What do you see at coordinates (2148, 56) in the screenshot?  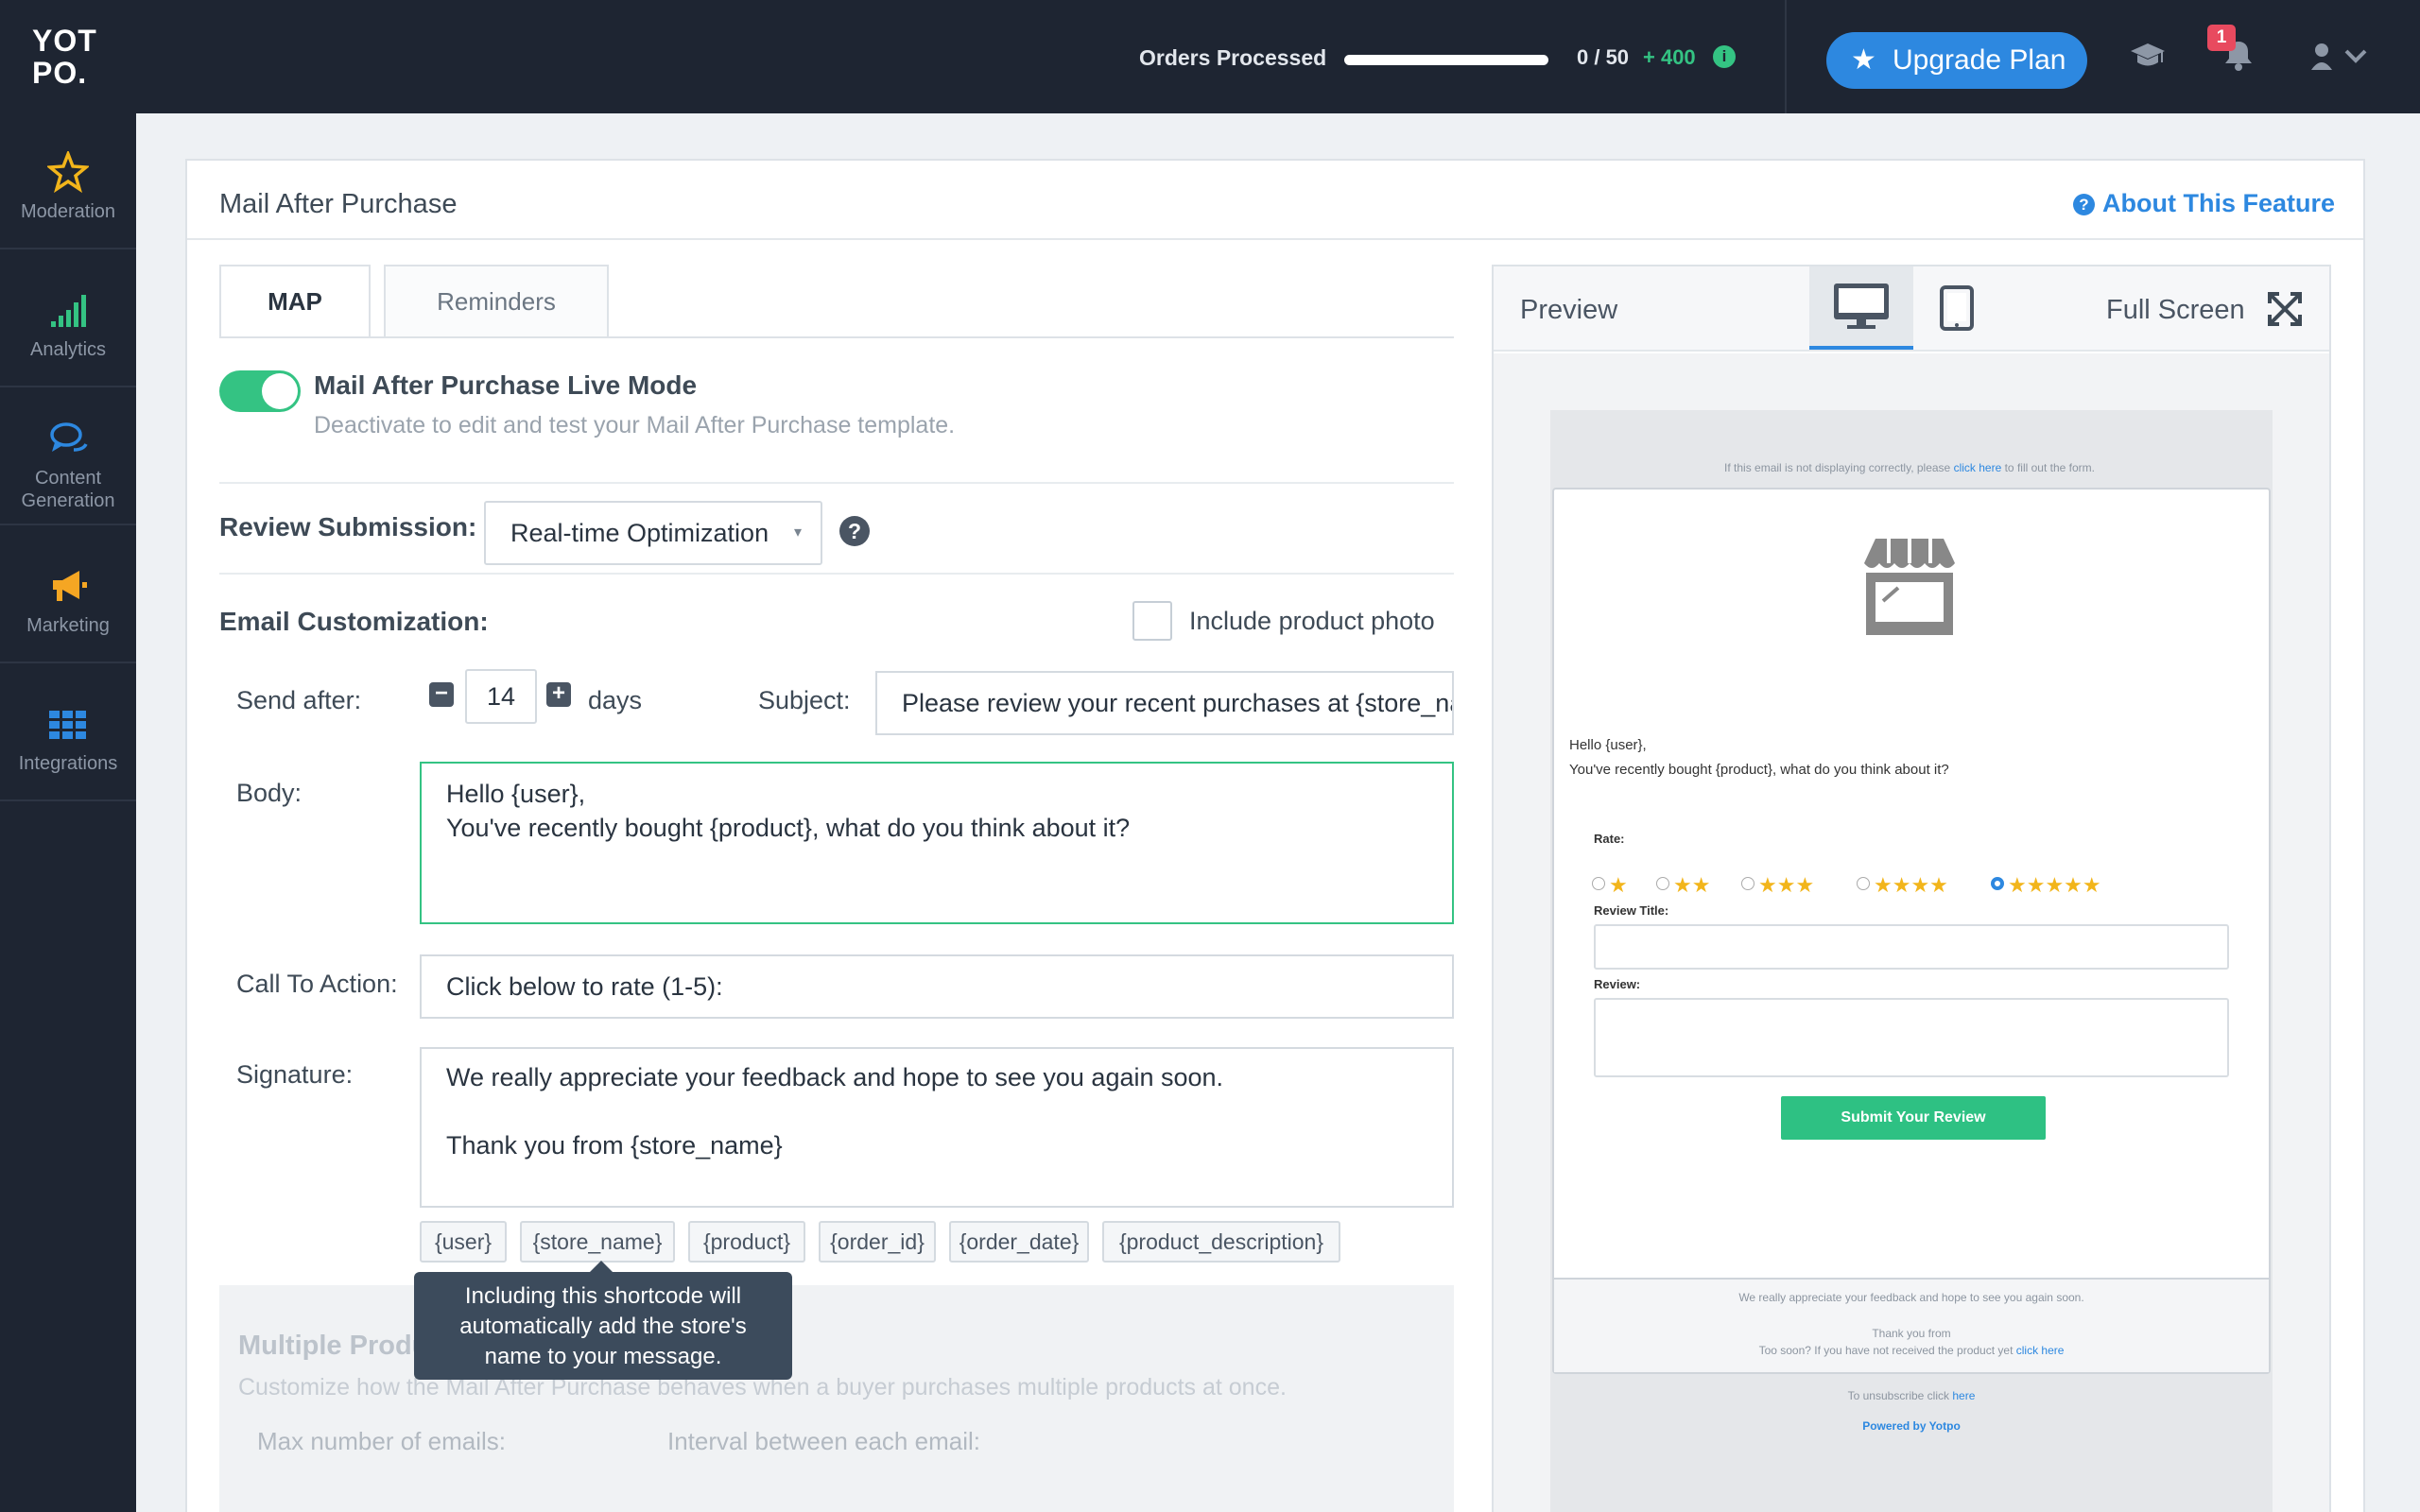 I see `graduation-cap-icon` at bounding box center [2148, 56].